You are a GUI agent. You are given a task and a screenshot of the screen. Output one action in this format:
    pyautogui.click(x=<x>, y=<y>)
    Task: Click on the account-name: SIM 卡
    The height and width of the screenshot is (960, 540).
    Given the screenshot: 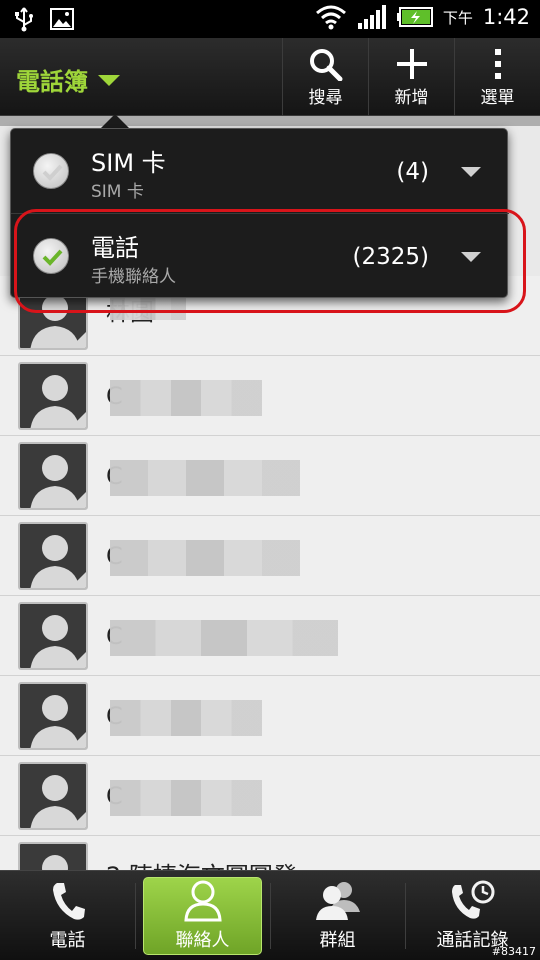 What is the action you would take?
    pyautogui.click(x=128, y=163)
    